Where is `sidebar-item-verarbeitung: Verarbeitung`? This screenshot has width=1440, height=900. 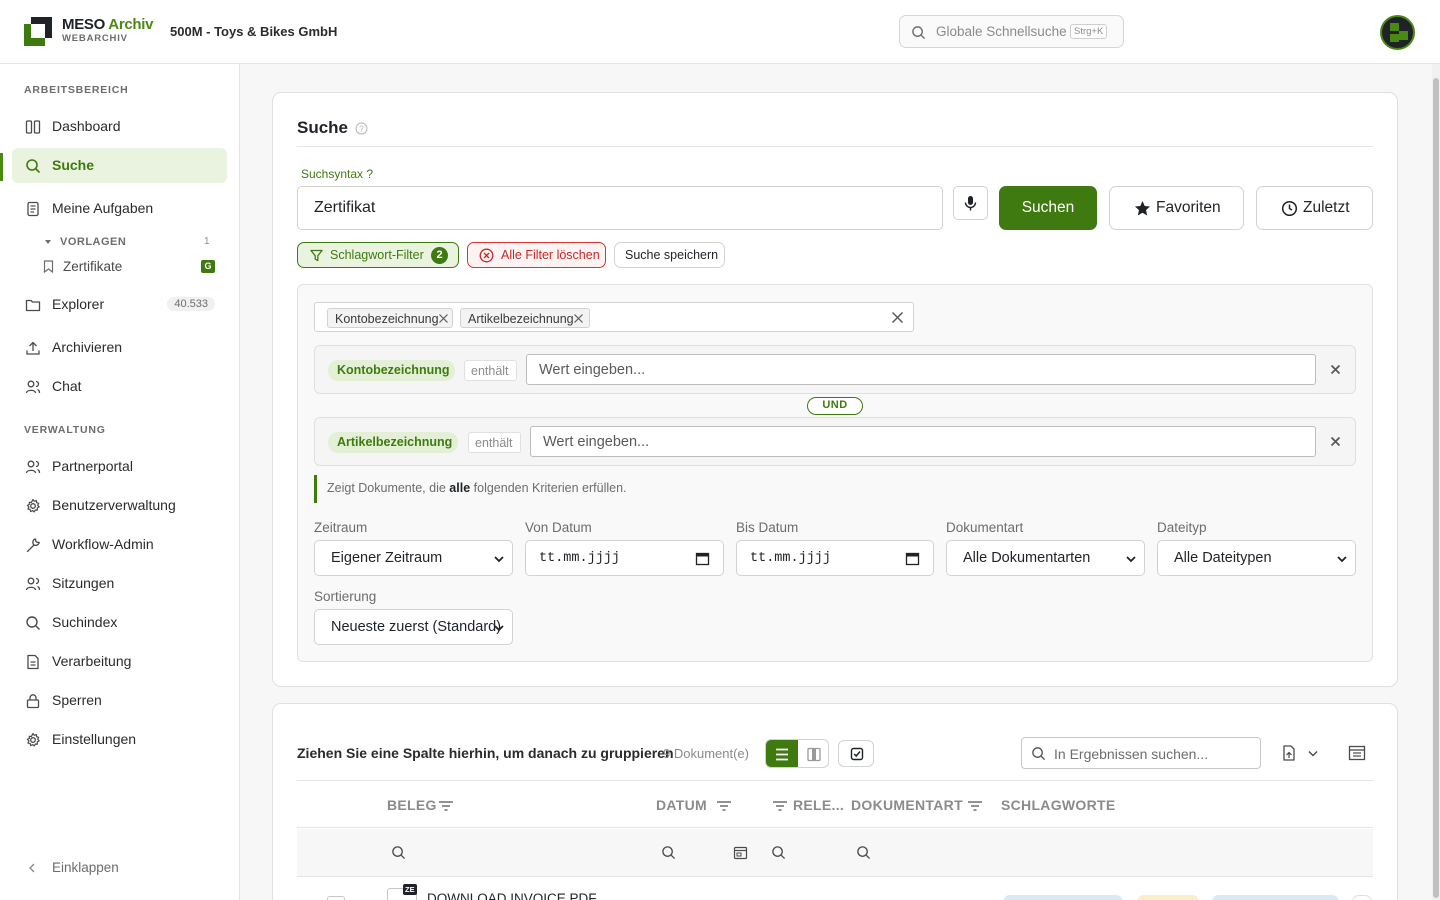 sidebar-item-verarbeitung: Verarbeitung is located at coordinates (119, 661).